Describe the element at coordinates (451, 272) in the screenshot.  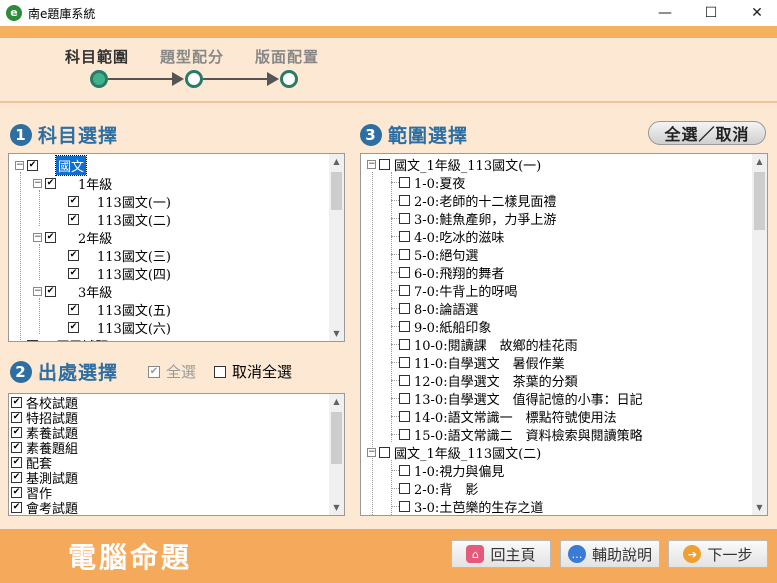
I see `range-item: 6-0:飛翔的舞者` at that location.